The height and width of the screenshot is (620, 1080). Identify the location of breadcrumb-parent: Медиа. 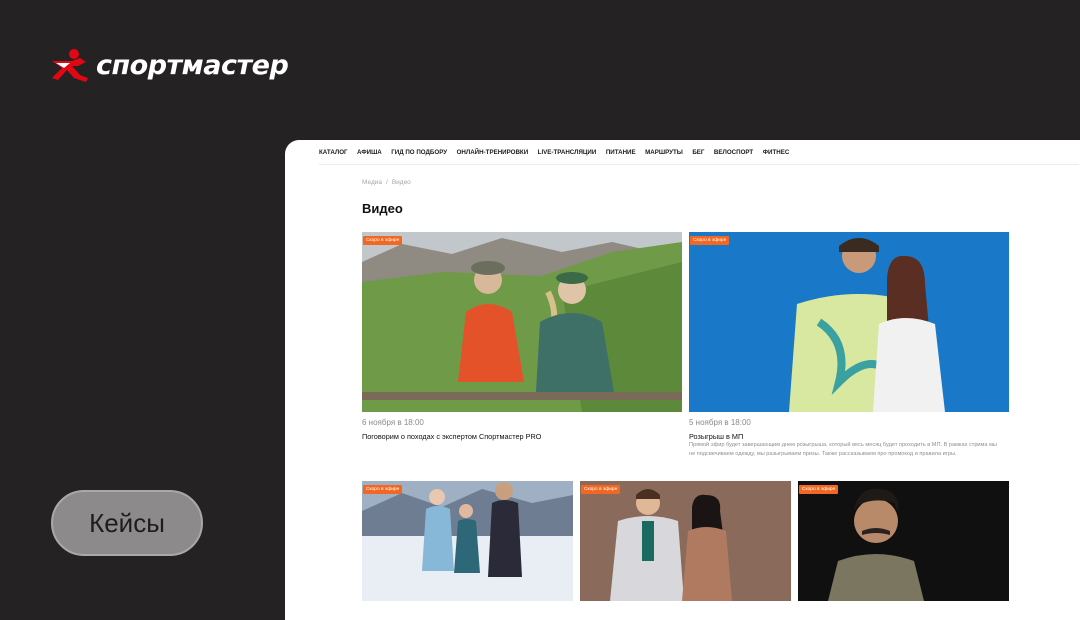
(372, 182).